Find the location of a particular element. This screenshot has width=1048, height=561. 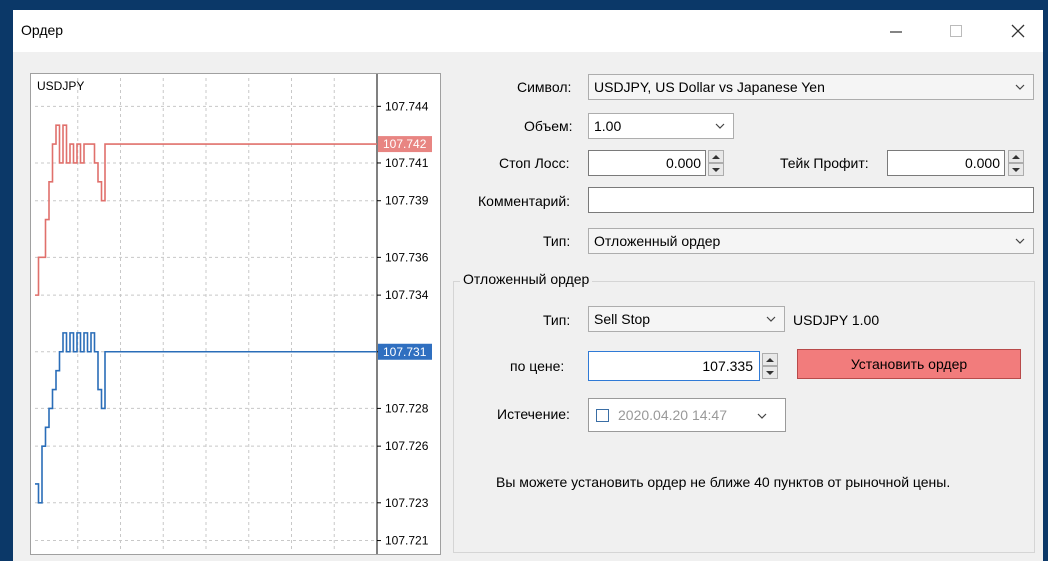

order-type-select: Отложенный ордер is located at coordinates (811, 241).